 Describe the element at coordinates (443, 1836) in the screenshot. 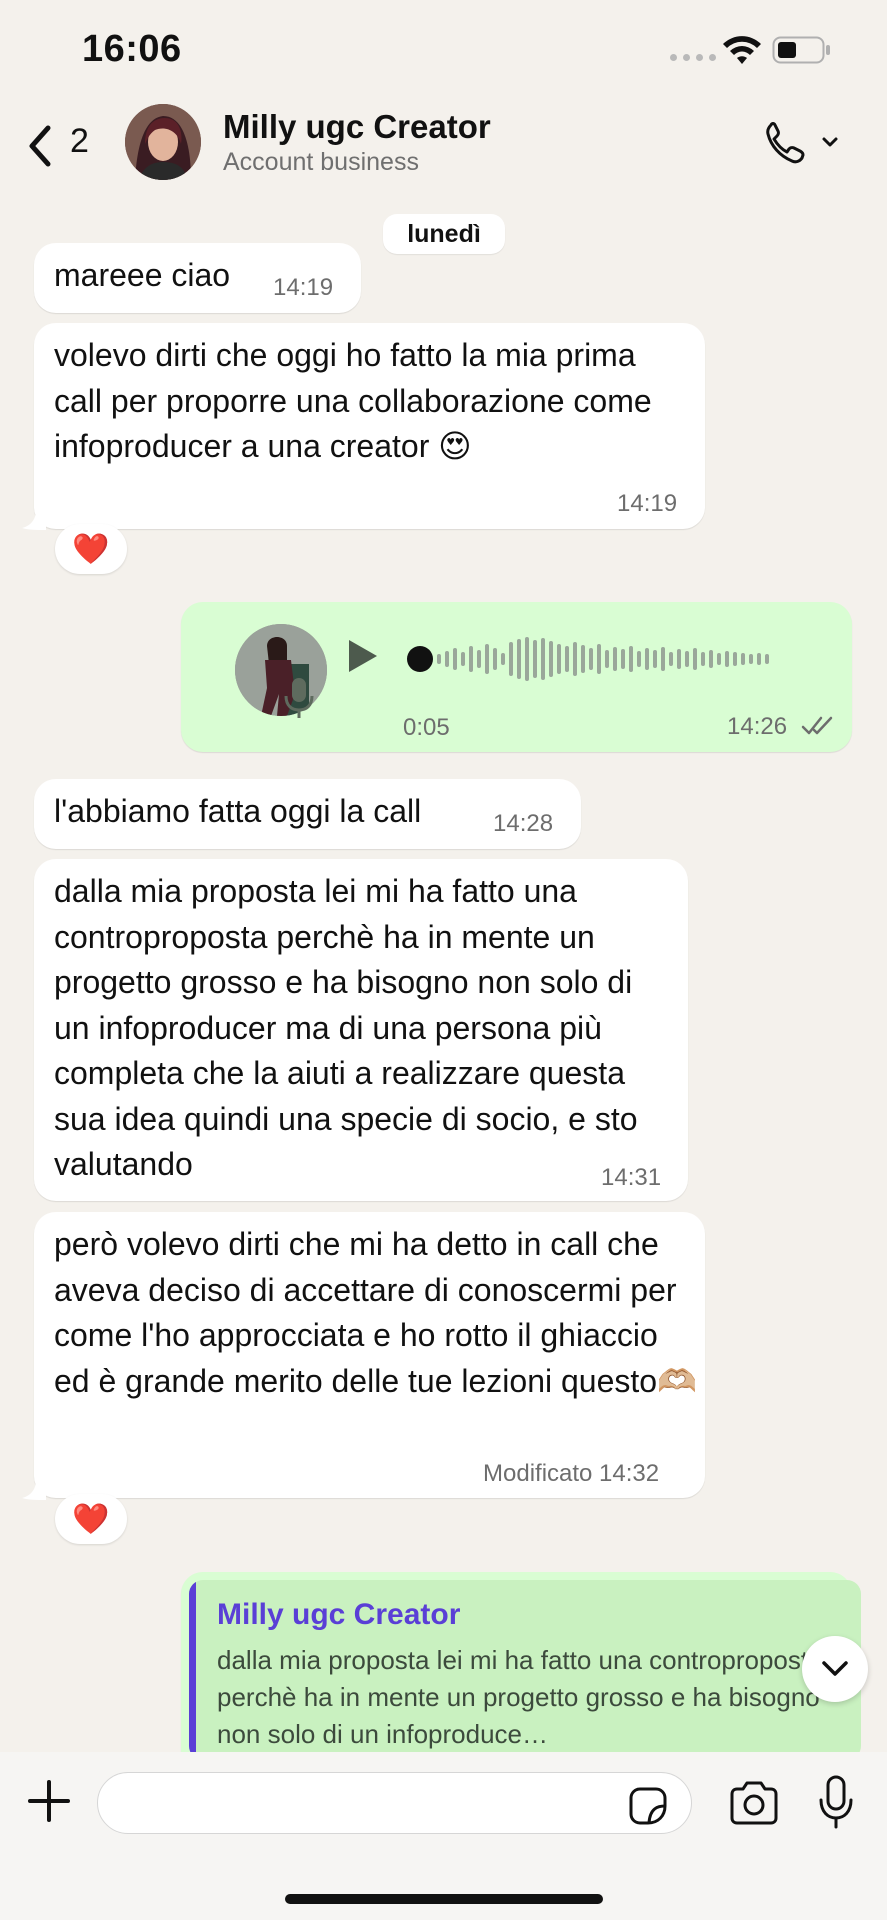

I see `message-composer` at that location.